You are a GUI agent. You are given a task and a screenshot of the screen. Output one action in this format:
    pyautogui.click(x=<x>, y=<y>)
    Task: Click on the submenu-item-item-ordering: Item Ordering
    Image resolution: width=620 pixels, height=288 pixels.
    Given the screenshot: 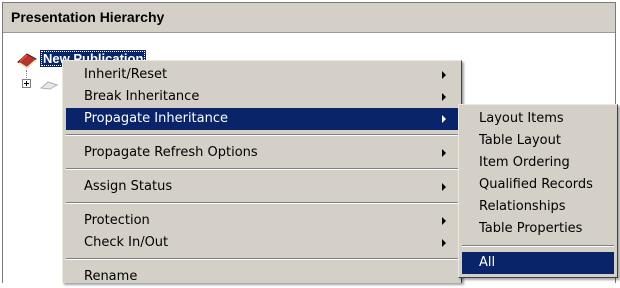 What is the action you would take?
    pyautogui.click(x=538, y=163)
    